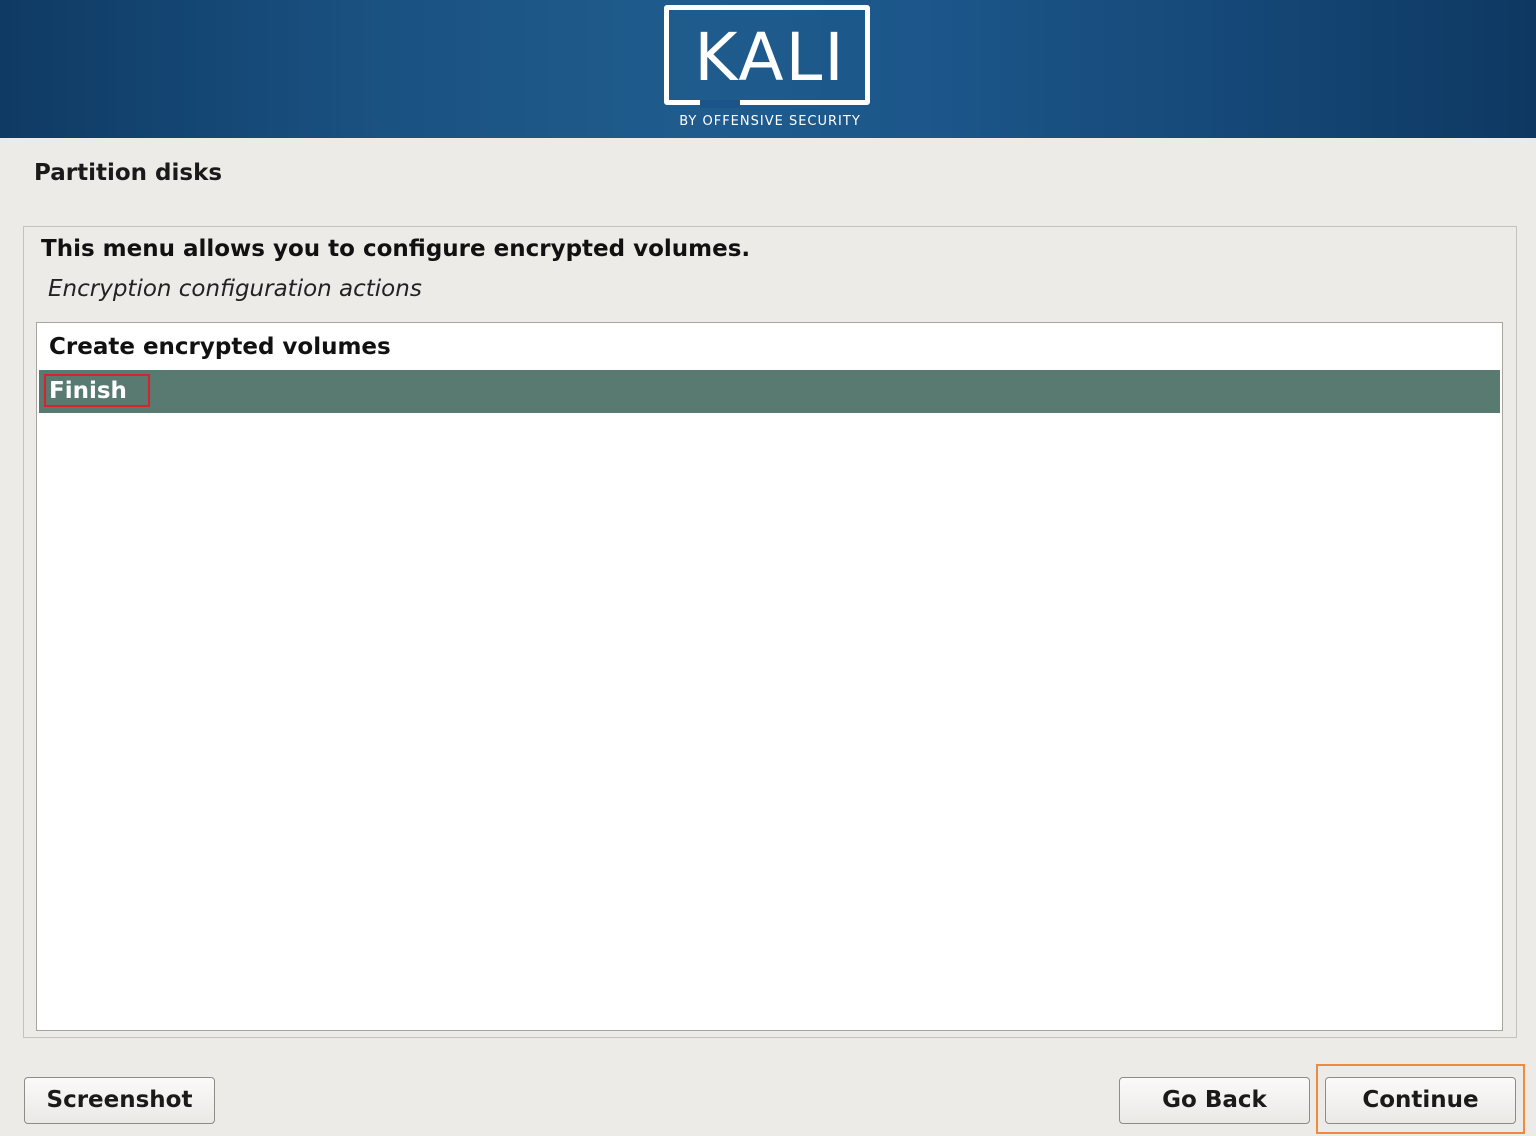 The height and width of the screenshot is (1136, 1536). Describe the element at coordinates (770, 57) in the screenshot. I see `kali-logo: KALI` at that location.